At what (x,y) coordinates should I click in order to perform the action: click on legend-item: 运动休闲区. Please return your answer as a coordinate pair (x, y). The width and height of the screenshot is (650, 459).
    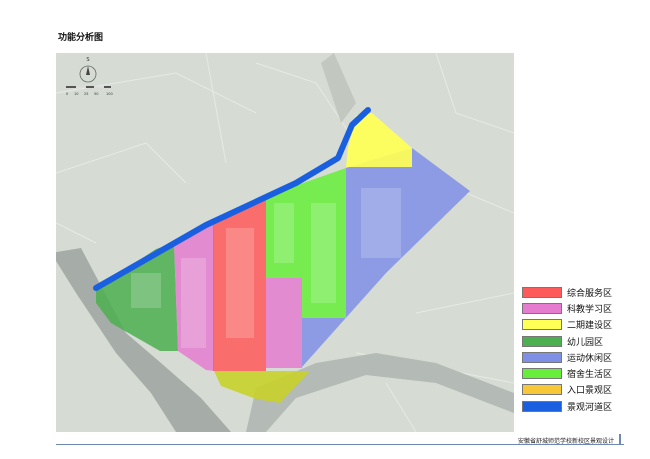
    Looking at the image, I should click on (567, 357).